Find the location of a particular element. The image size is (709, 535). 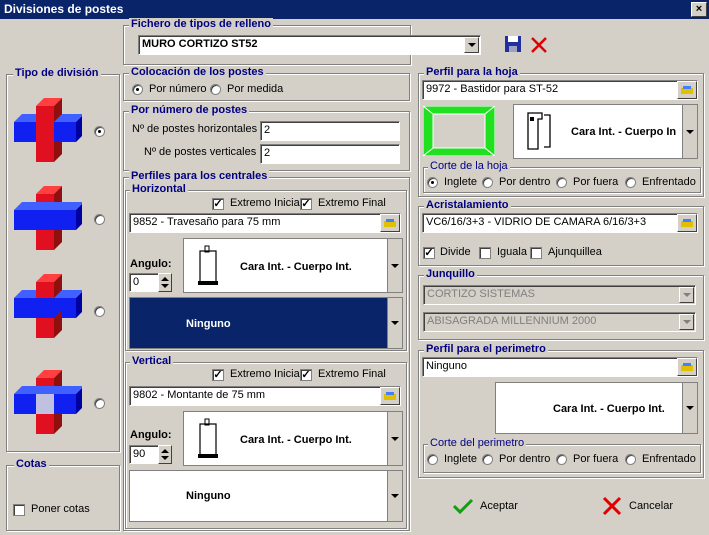

acristalamiento-picker-button is located at coordinates (687, 223).